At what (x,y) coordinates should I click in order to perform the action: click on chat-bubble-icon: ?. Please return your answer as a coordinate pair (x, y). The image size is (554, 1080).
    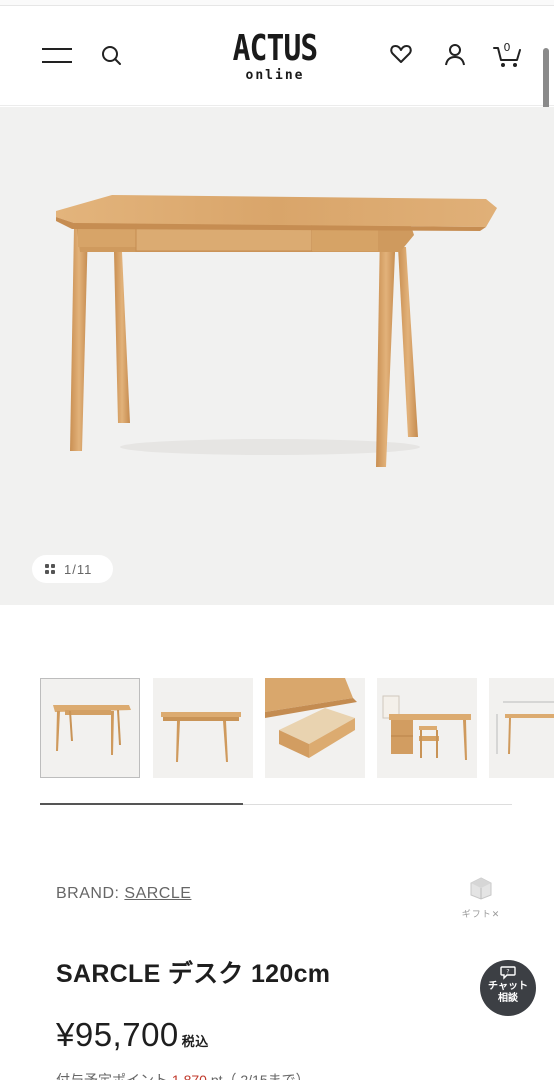
    Looking at the image, I should click on (508, 973).